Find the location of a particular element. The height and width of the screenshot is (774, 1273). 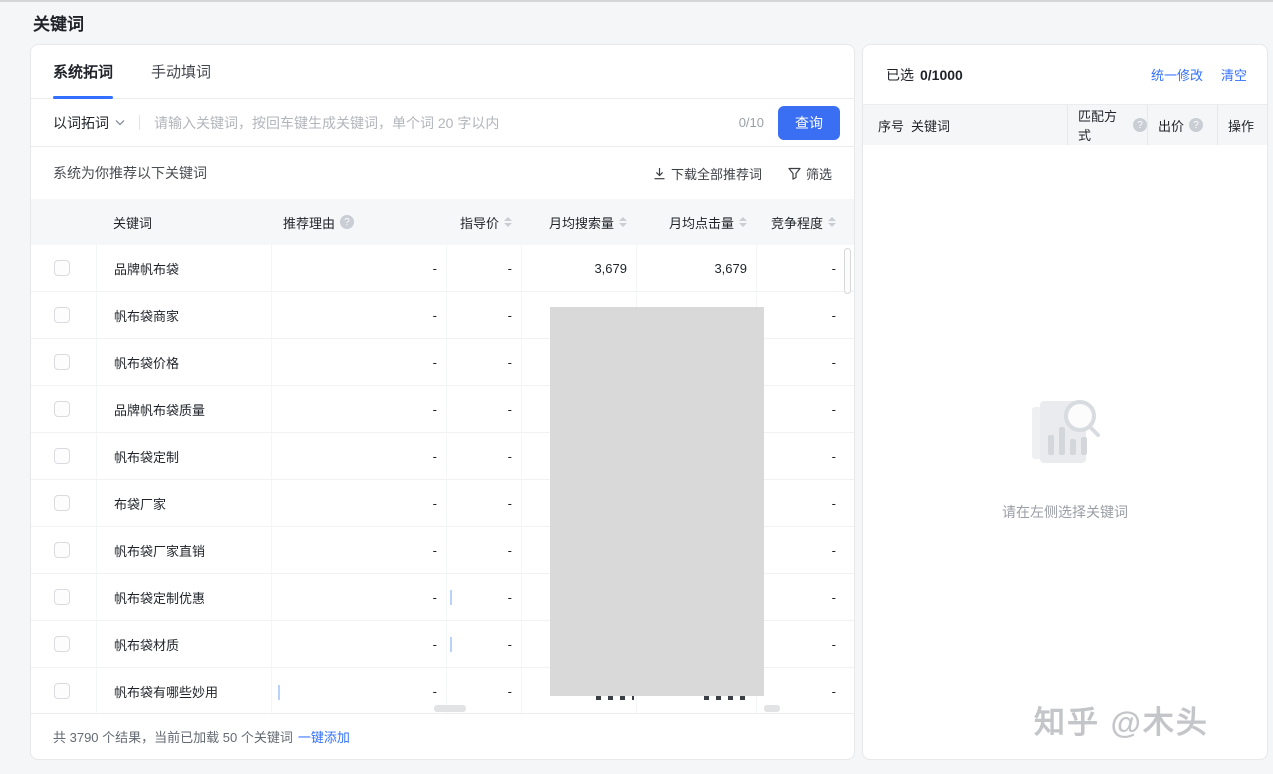

download-all-button: 下载全部推荐词 is located at coordinates (707, 173).